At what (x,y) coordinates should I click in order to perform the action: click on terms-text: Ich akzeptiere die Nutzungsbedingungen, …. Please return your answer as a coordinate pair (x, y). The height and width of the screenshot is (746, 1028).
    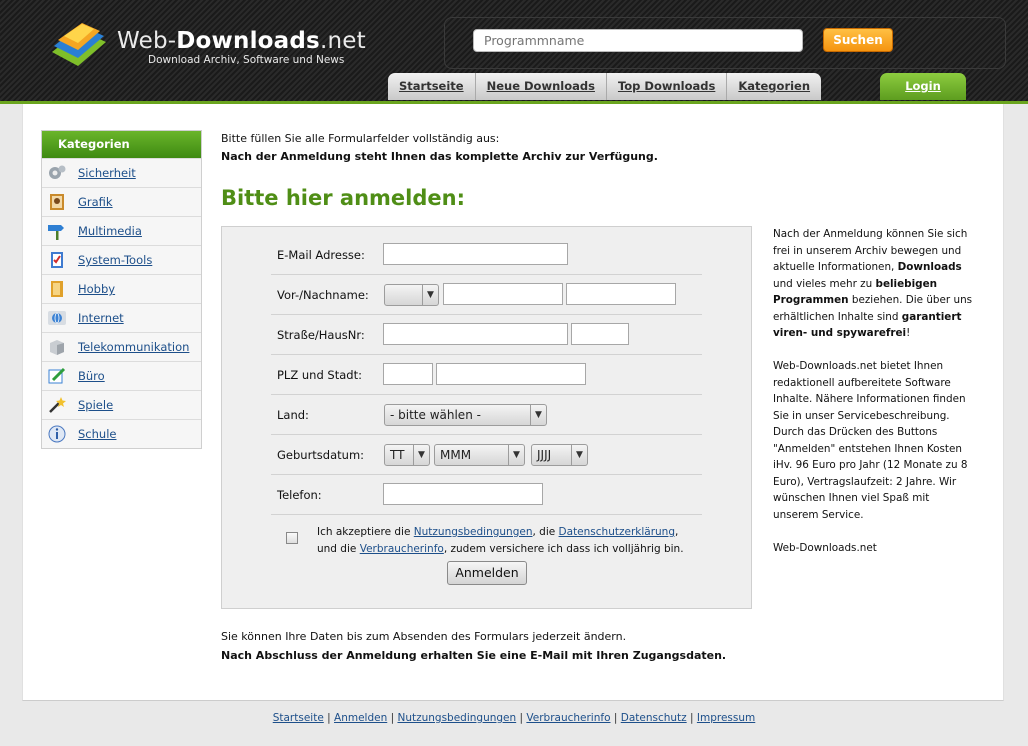
    Looking at the image, I should click on (500, 540).